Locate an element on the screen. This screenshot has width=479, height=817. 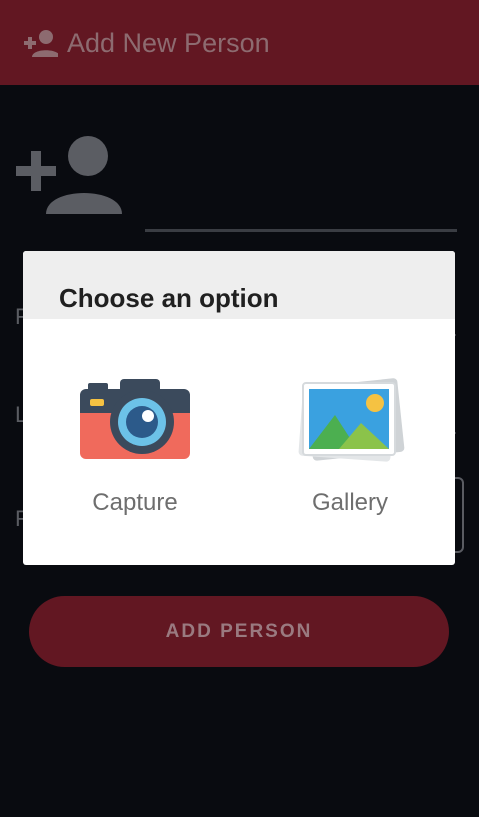
name-field is located at coordinates (301, 230).